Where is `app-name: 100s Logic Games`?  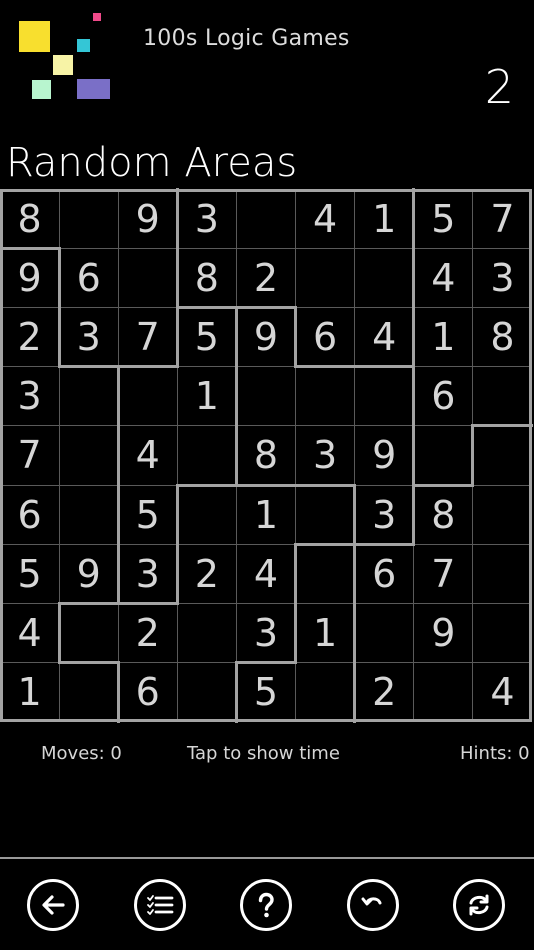 app-name: 100s Logic Games is located at coordinates (246, 38).